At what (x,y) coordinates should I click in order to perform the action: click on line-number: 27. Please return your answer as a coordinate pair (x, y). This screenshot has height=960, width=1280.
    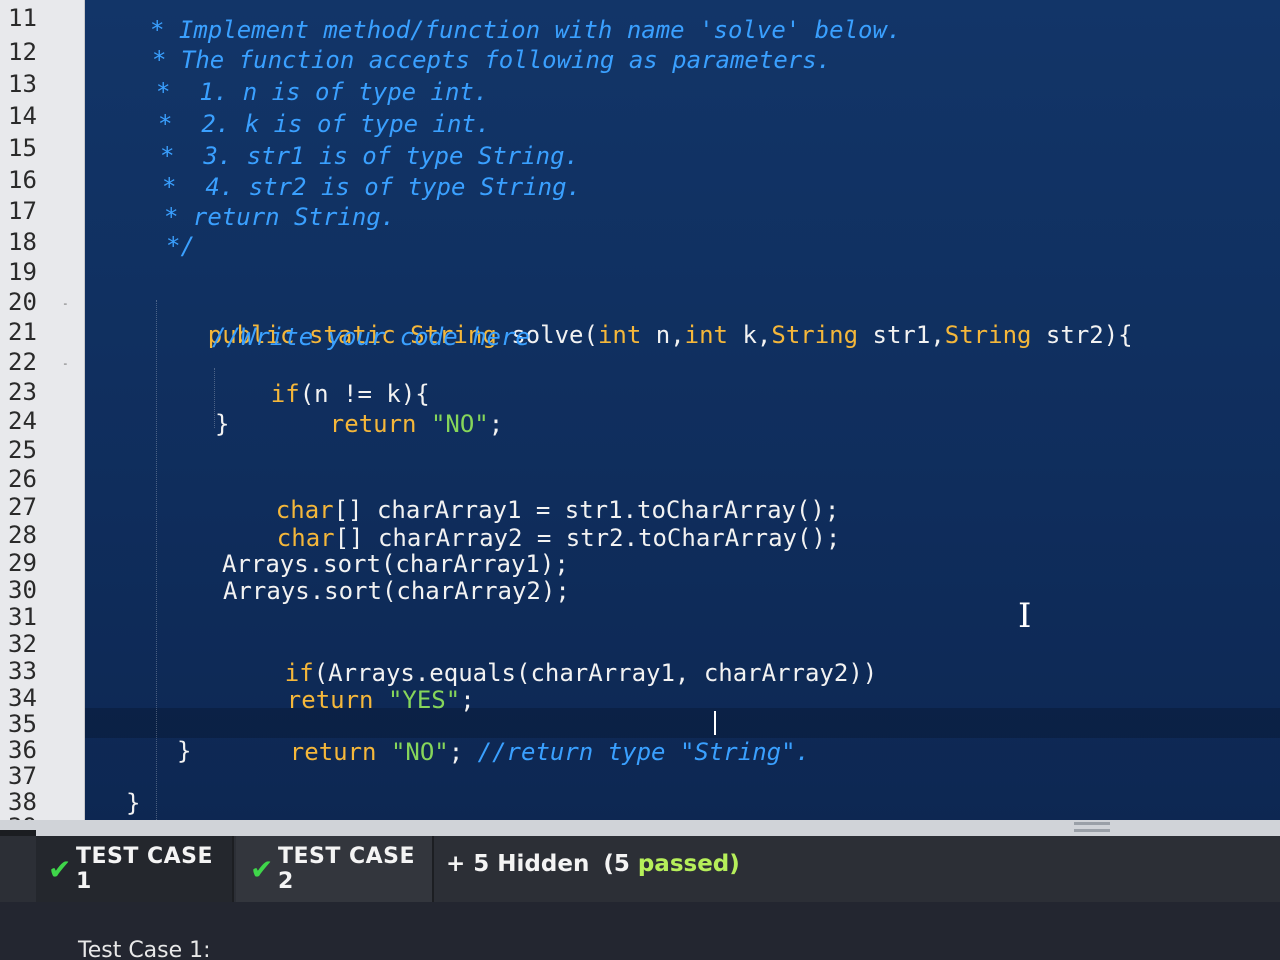
    Looking at the image, I should click on (22, 507).